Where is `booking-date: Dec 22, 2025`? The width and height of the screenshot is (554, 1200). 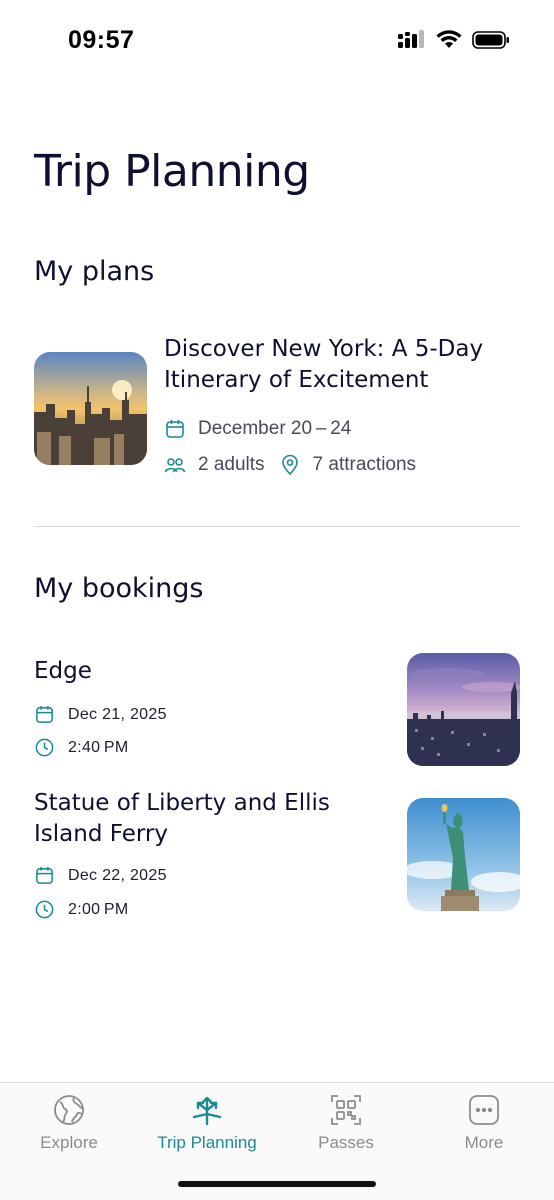 booking-date: Dec 22, 2025 is located at coordinates (117, 875).